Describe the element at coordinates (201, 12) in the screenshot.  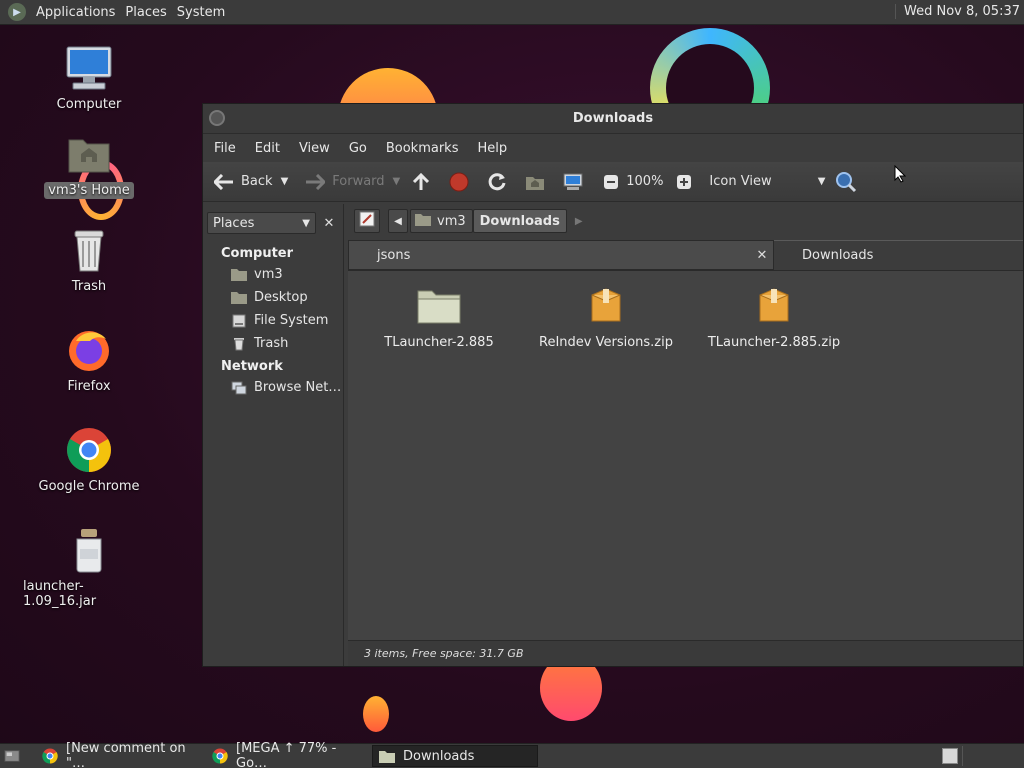
I see `menu-system: System` at that location.